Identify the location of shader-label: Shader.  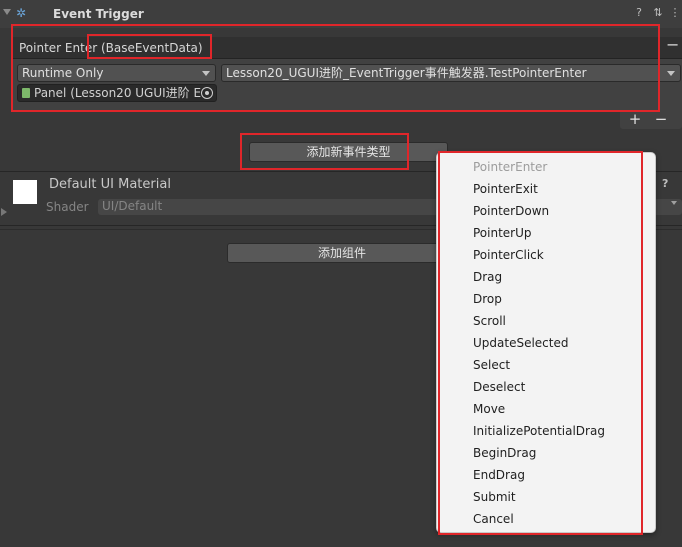
(67, 207).